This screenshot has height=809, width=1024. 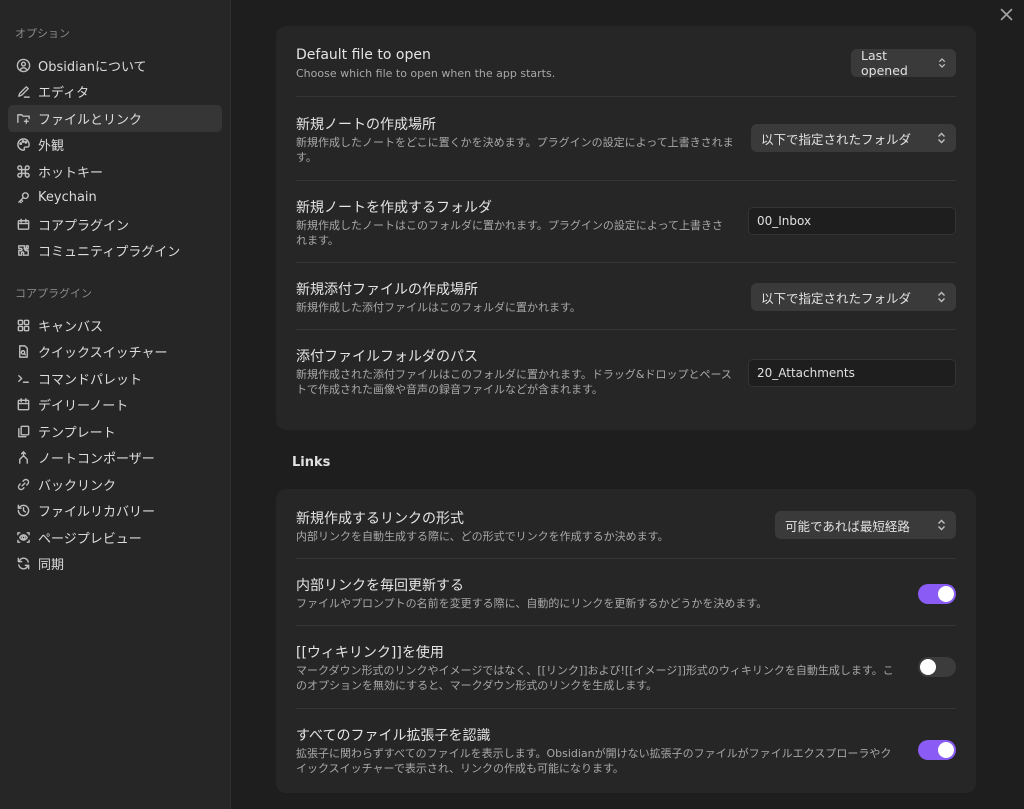 What do you see at coordinates (852, 373) in the screenshot?
I see `attachment-path-input: 20_Attachments` at bounding box center [852, 373].